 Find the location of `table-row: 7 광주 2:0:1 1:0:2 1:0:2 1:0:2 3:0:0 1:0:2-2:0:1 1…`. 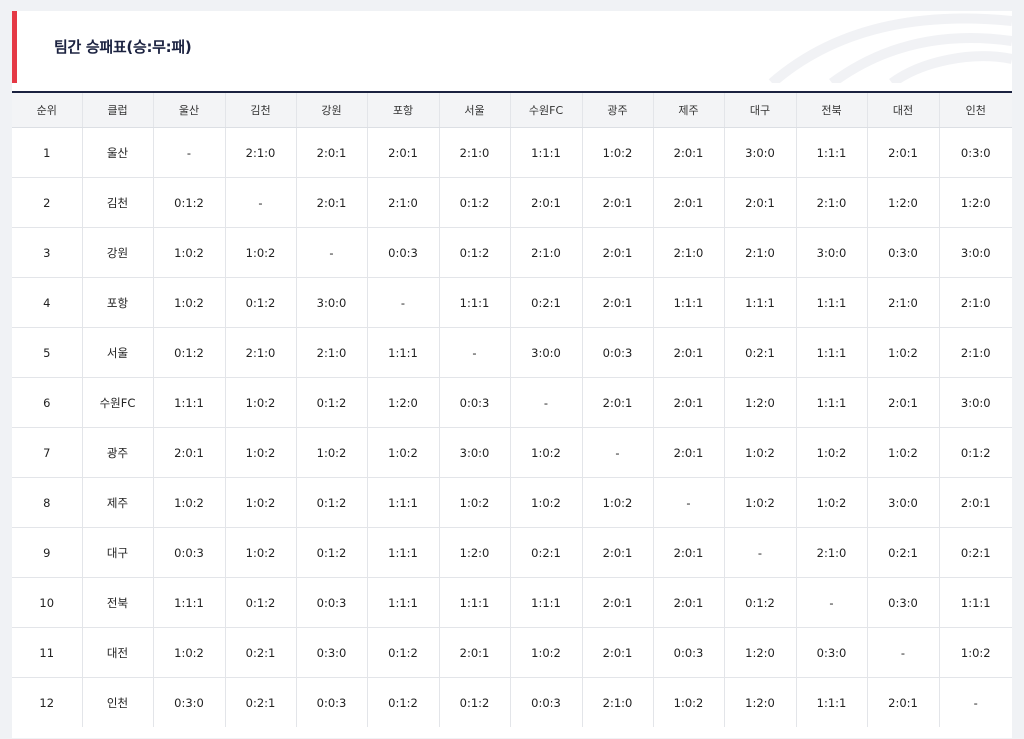

table-row: 7 광주 2:0:1 1:0:2 1:0:2 1:0:2 3:0:0 1:0:2-2:0:1 1… is located at coordinates (512, 452).